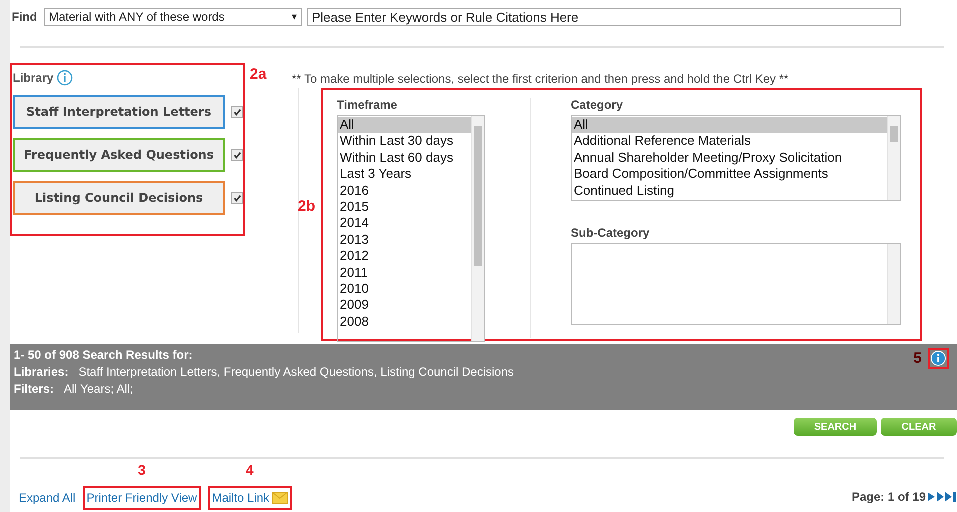  I want to click on list-option: Within Last 60 days, so click(404, 158).